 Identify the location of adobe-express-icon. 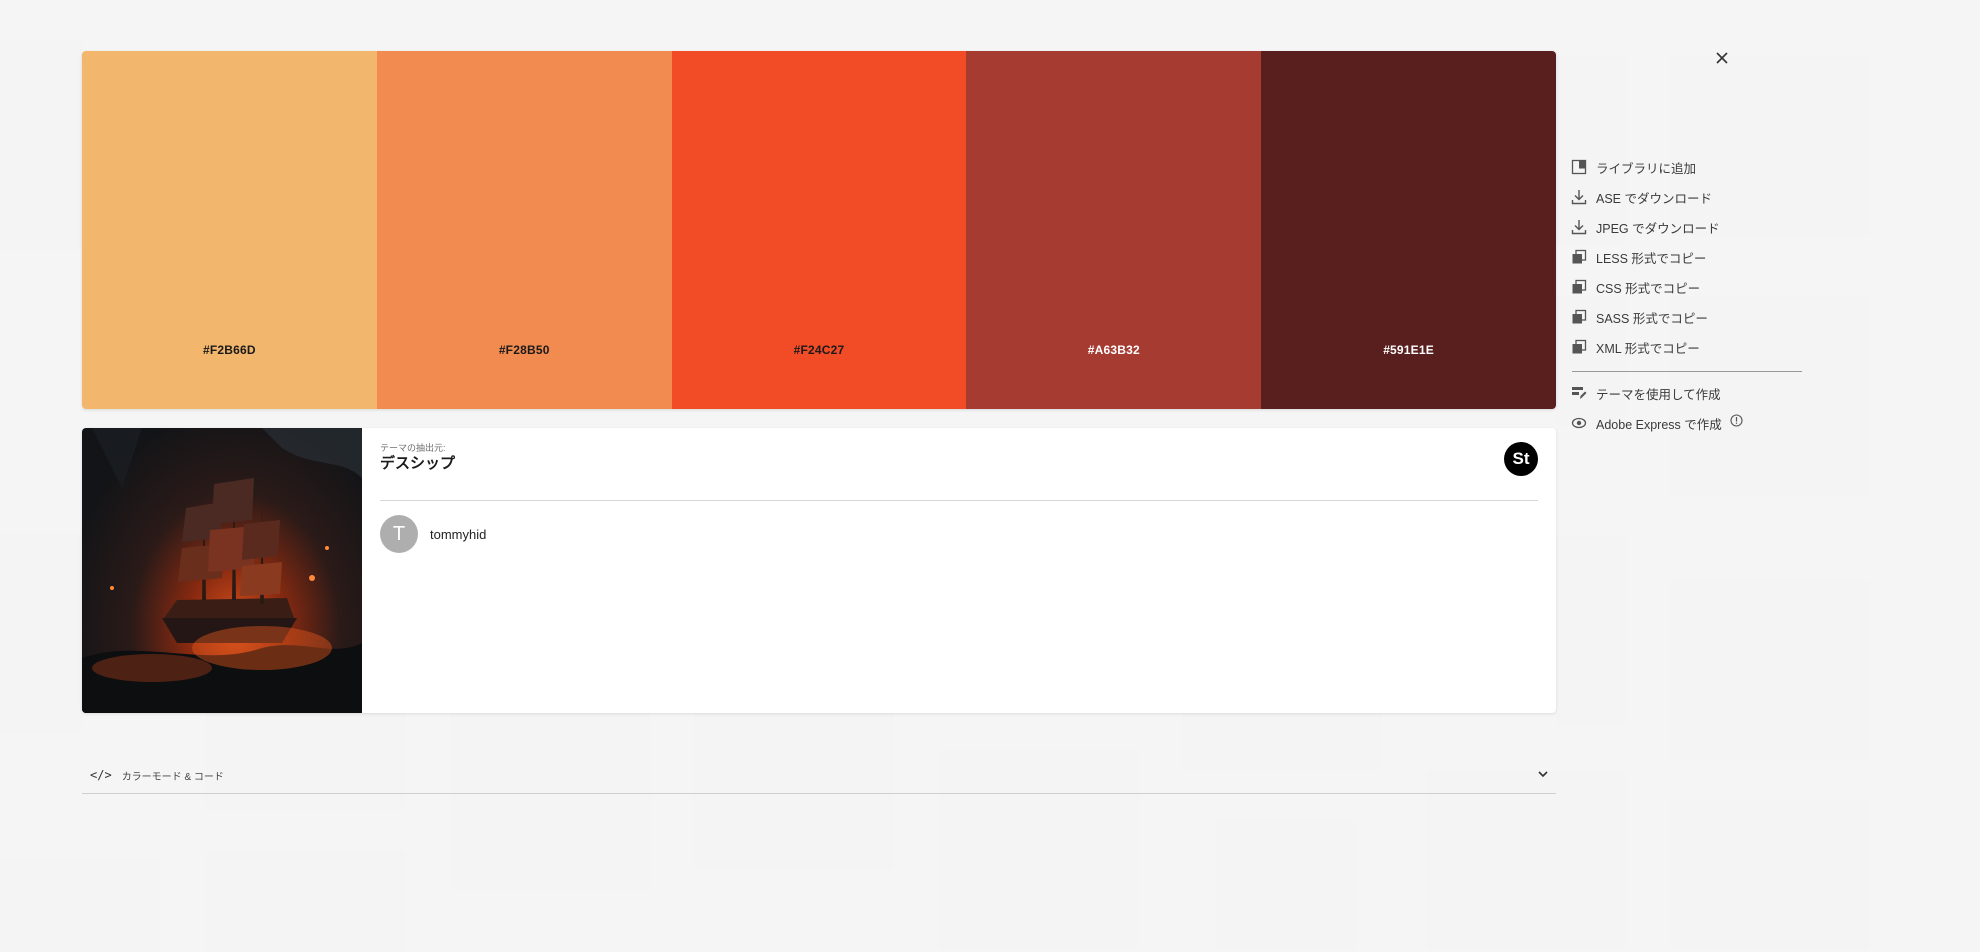
(1579, 423).